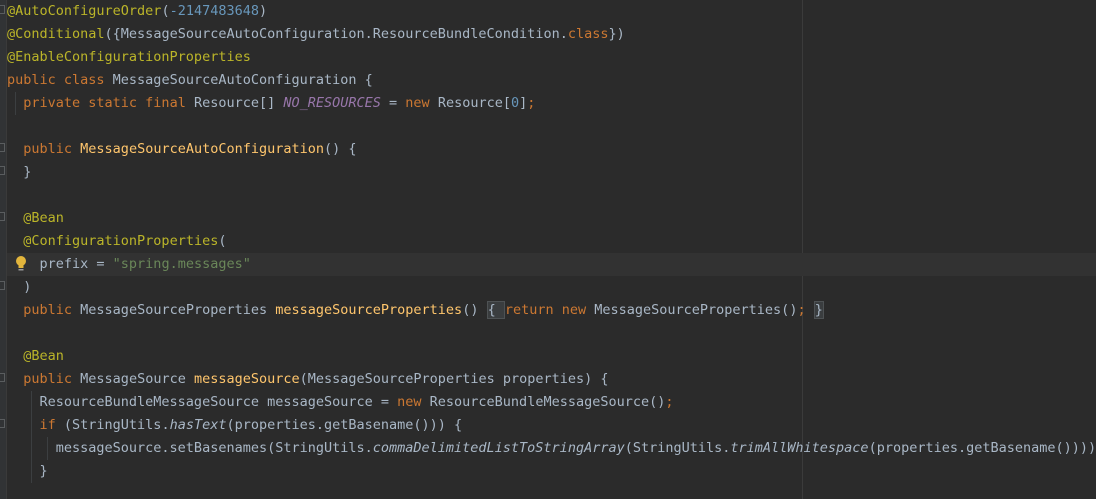 This screenshot has width=1096, height=499. I want to click on code-token: -2147483648, so click(214, 11).